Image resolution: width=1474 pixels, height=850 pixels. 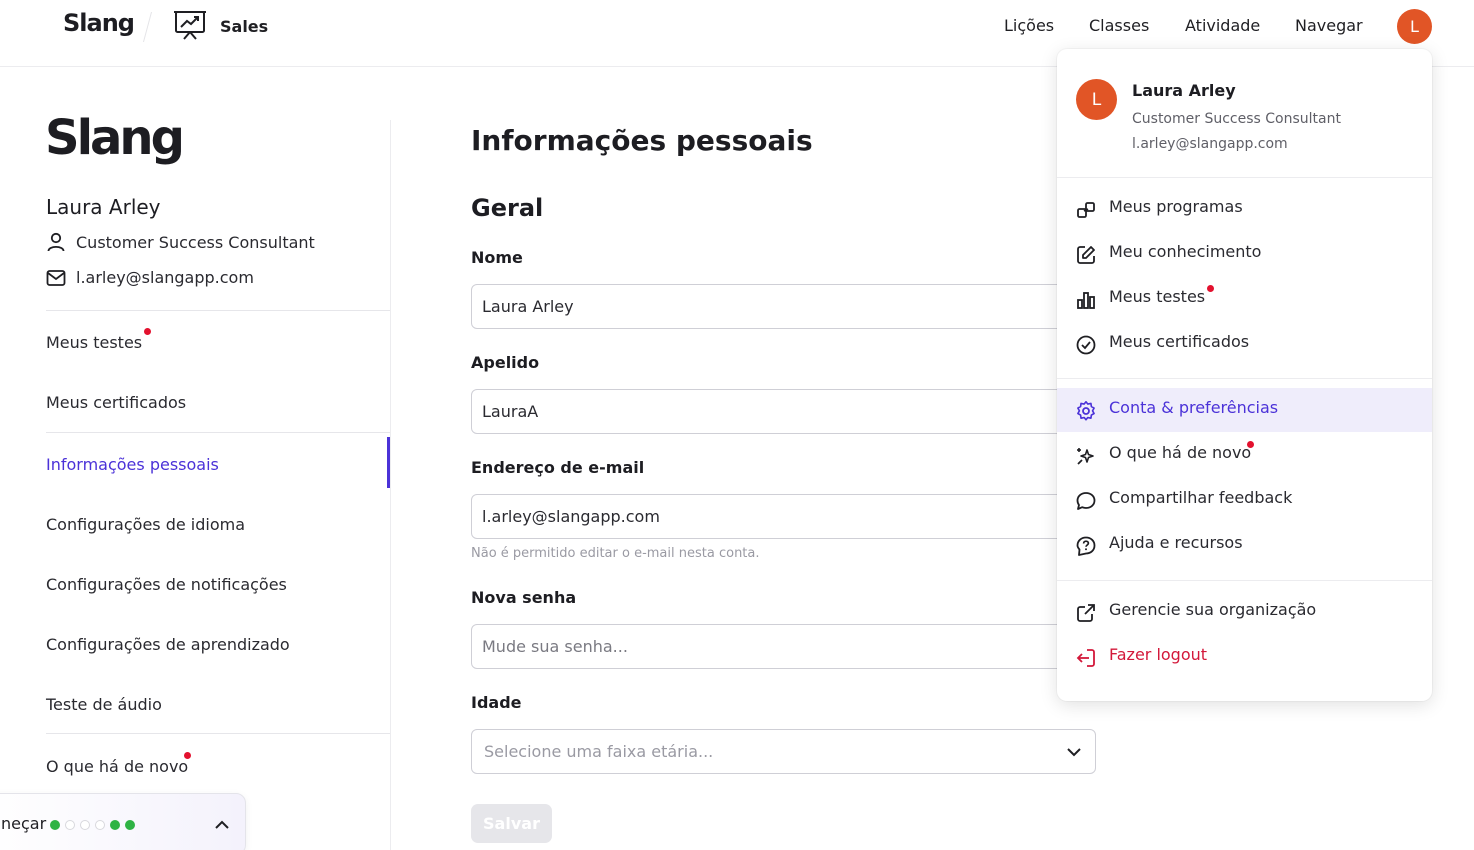 What do you see at coordinates (104, 704) in the screenshot?
I see `sidebar-item-teste-audio: Teste de áudio` at bounding box center [104, 704].